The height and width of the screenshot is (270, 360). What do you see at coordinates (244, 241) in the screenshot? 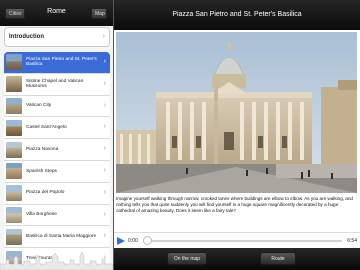
I see `progress-track` at bounding box center [244, 241].